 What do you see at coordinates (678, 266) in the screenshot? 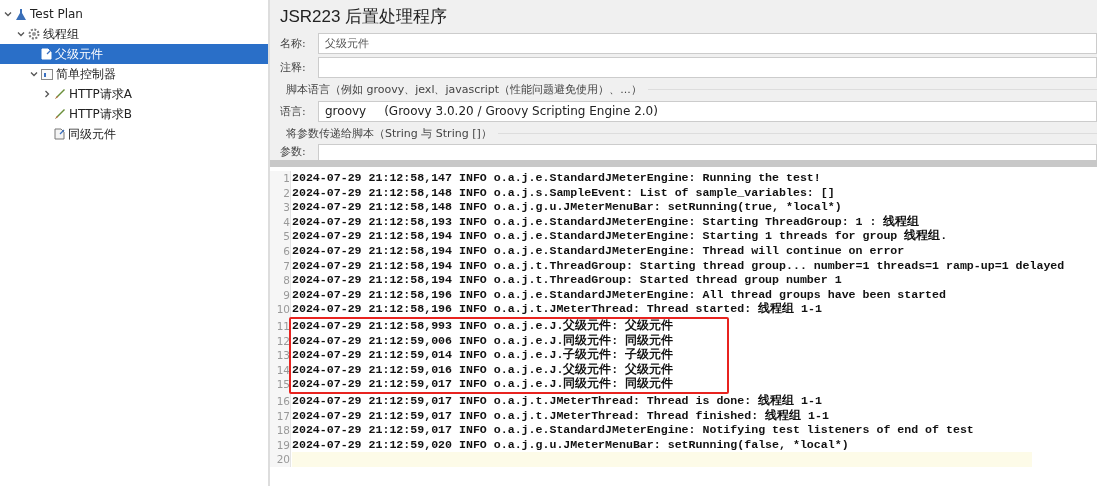
I see `log-line: 2024-07-29 21:12:58,194 INFO o.a.j.t.ThreadGroup: Starting thread group... number=1 threads=1 ramp-up=1 delayed` at bounding box center [678, 266].